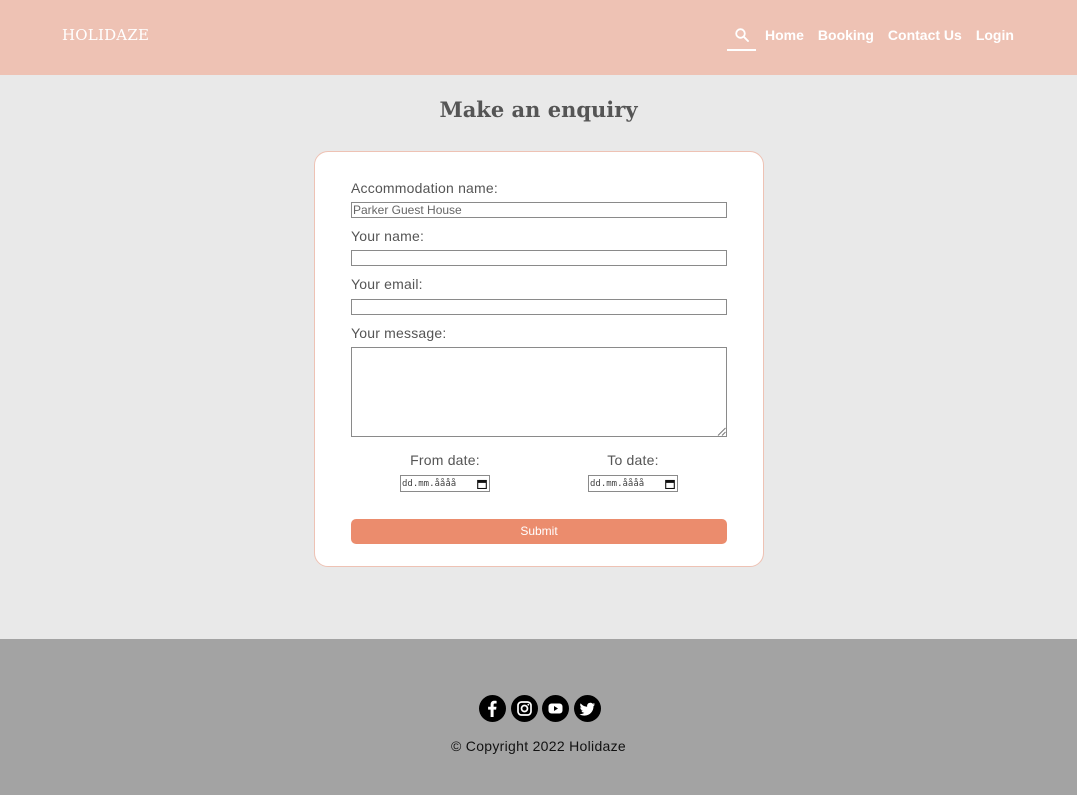 Image resolution: width=1077 pixels, height=795 pixels. I want to click on your-name-input, so click(539, 258).